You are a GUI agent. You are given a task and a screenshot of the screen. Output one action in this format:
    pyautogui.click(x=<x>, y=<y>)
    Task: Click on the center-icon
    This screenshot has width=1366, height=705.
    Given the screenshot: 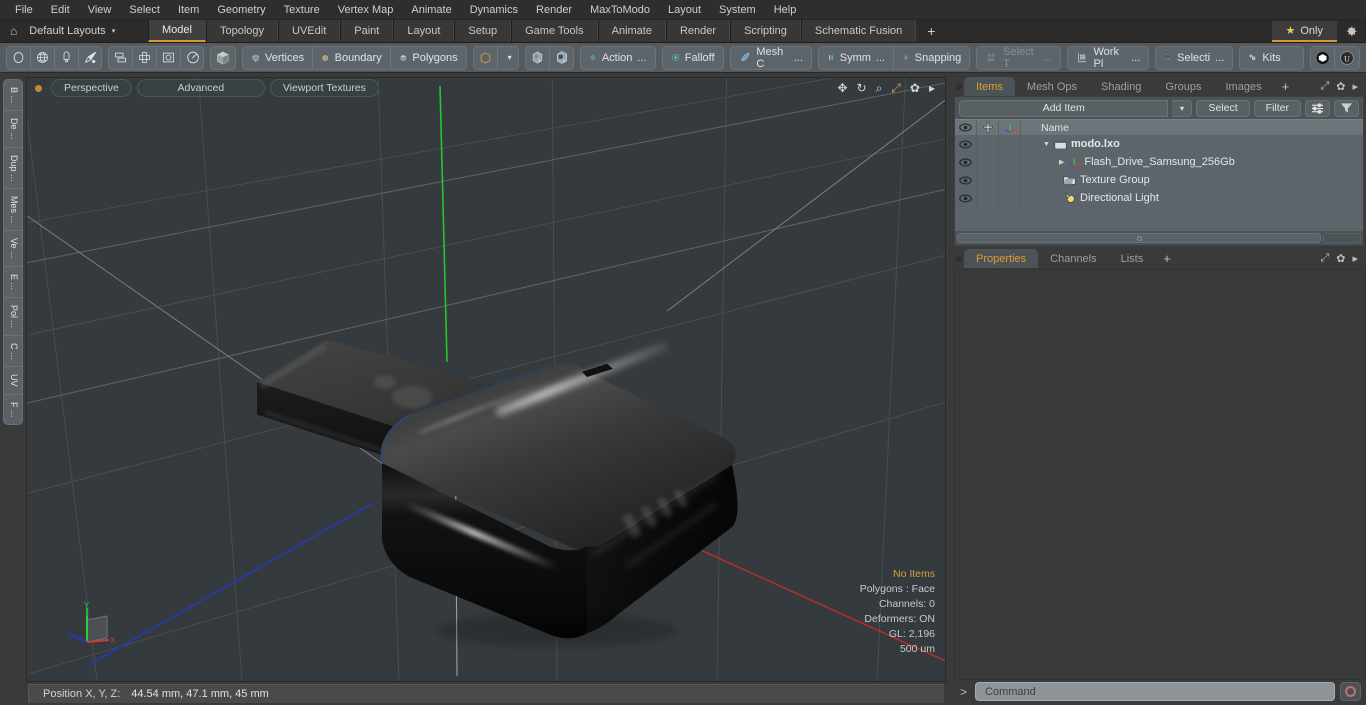 What is the action you would take?
    pyautogui.click(x=145, y=57)
    